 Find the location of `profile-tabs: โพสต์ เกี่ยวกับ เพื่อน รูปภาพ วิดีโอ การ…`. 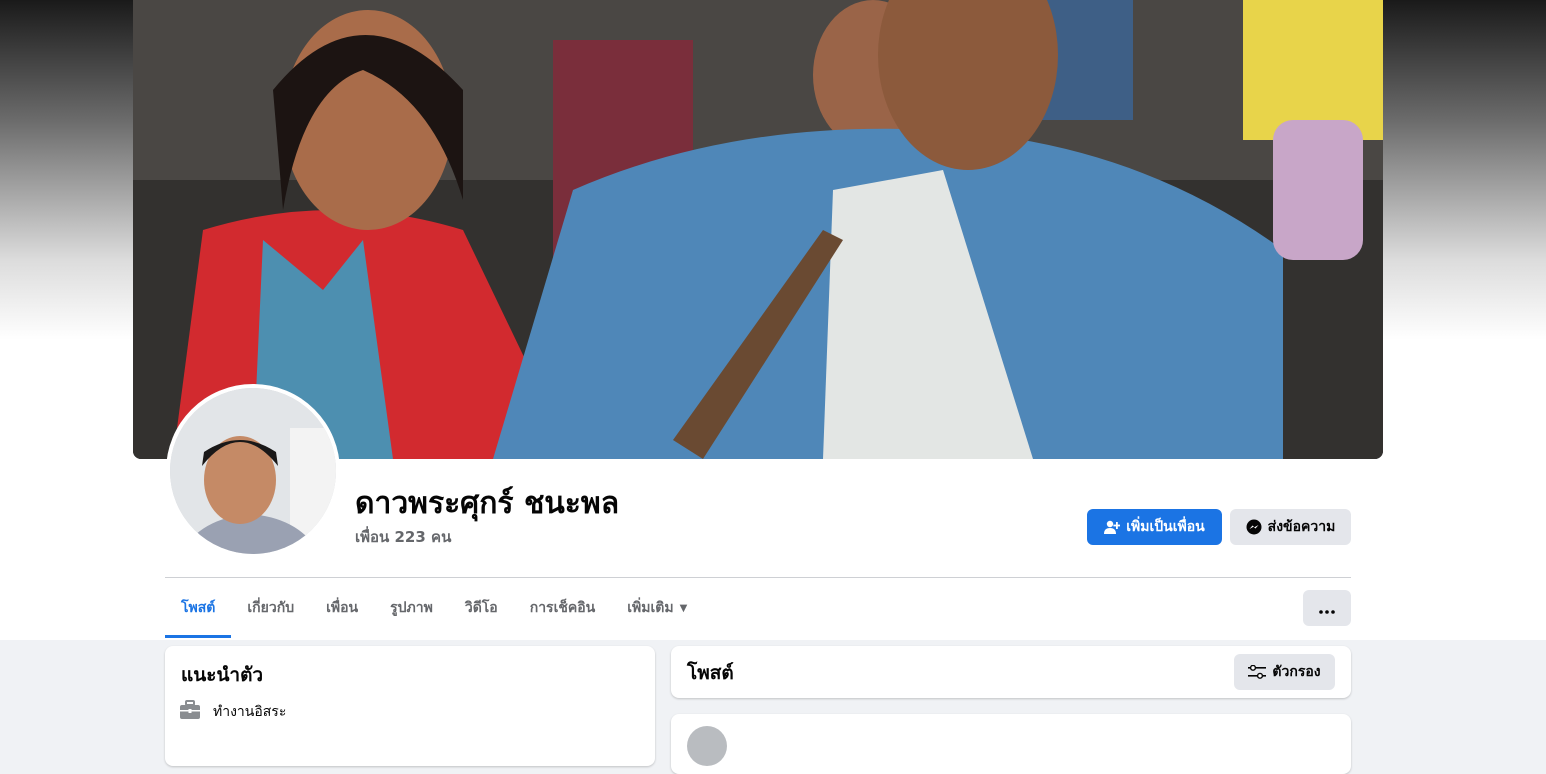

profile-tabs: โพสต์ เกี่ยวกับ เพื่อน รูปภาพ วิดีโอ การ… is located at coordinates (434, 608).